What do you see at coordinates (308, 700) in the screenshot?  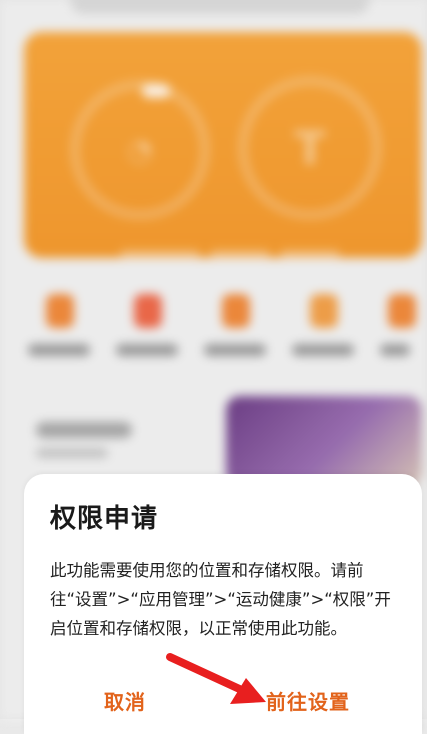 I see `go-to-settings-button: 前往设置` at bounding box center [308, 700].